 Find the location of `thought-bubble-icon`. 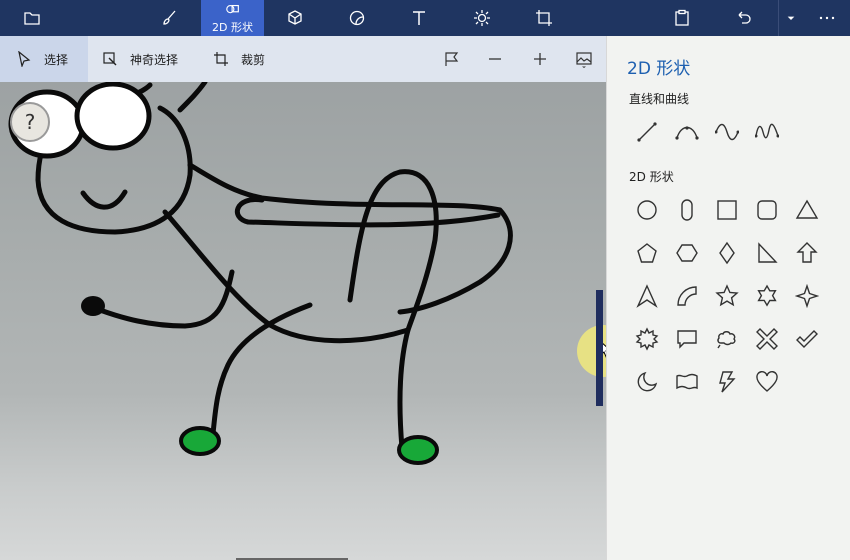

thought-bubble-icon is located at coordinates (726, 340).